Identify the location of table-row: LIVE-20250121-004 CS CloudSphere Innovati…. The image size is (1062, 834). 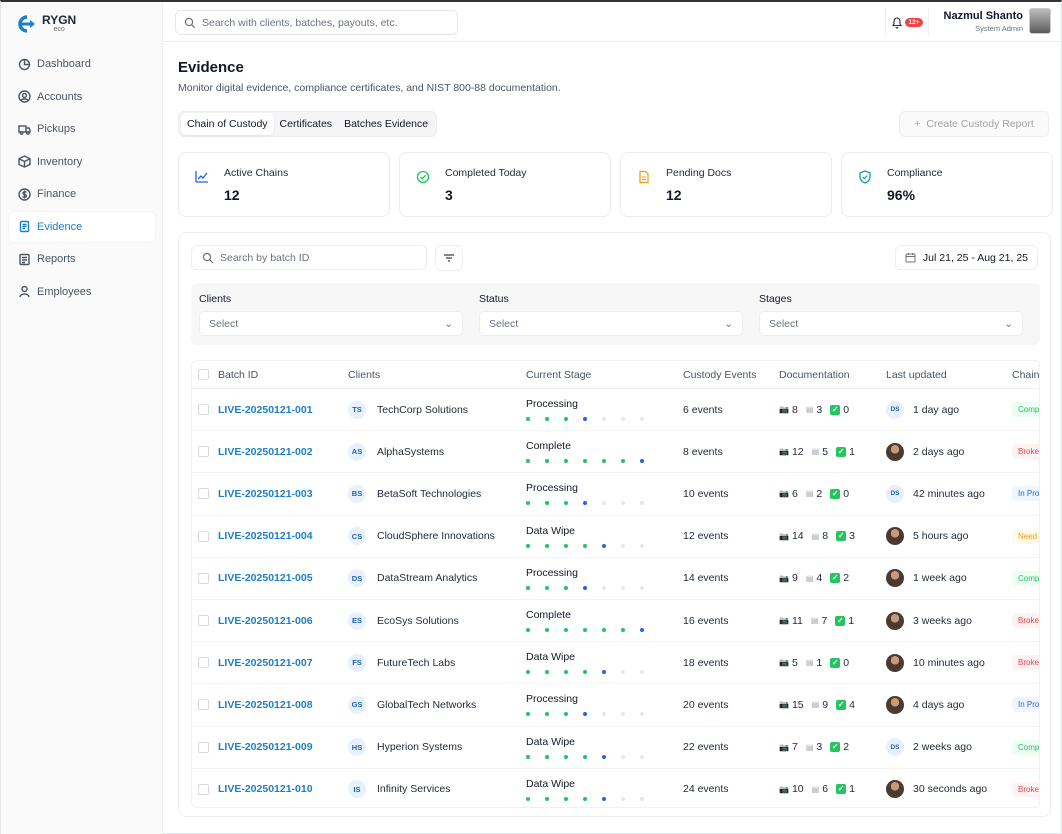
(615, 537).